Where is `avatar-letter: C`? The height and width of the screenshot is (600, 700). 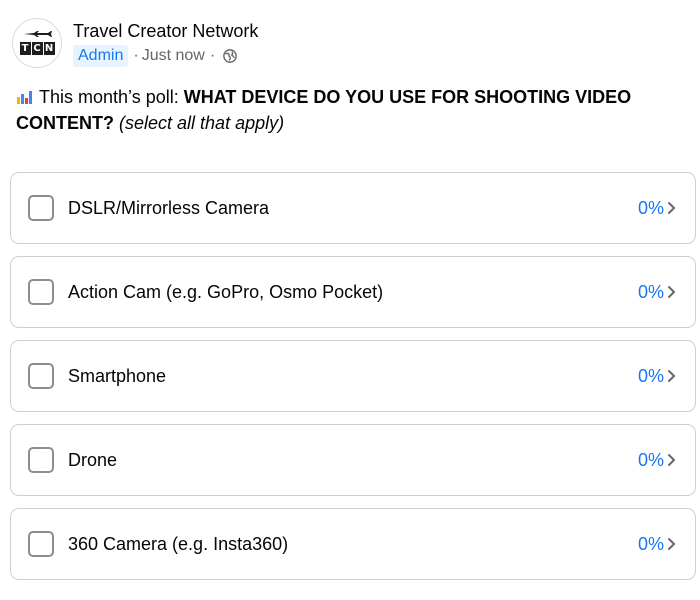
avatar-letter: C is located at coordinates (37, 48).